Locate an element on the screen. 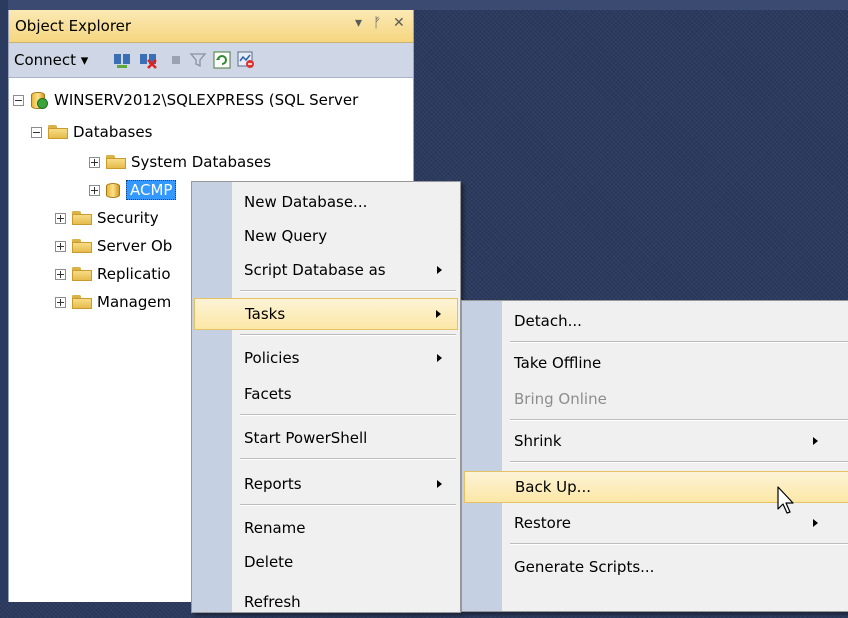 Image resolution: width=848 pixels, height=618 pixels. tree-node-label: Server Ob is located at coordinates (135, 246).